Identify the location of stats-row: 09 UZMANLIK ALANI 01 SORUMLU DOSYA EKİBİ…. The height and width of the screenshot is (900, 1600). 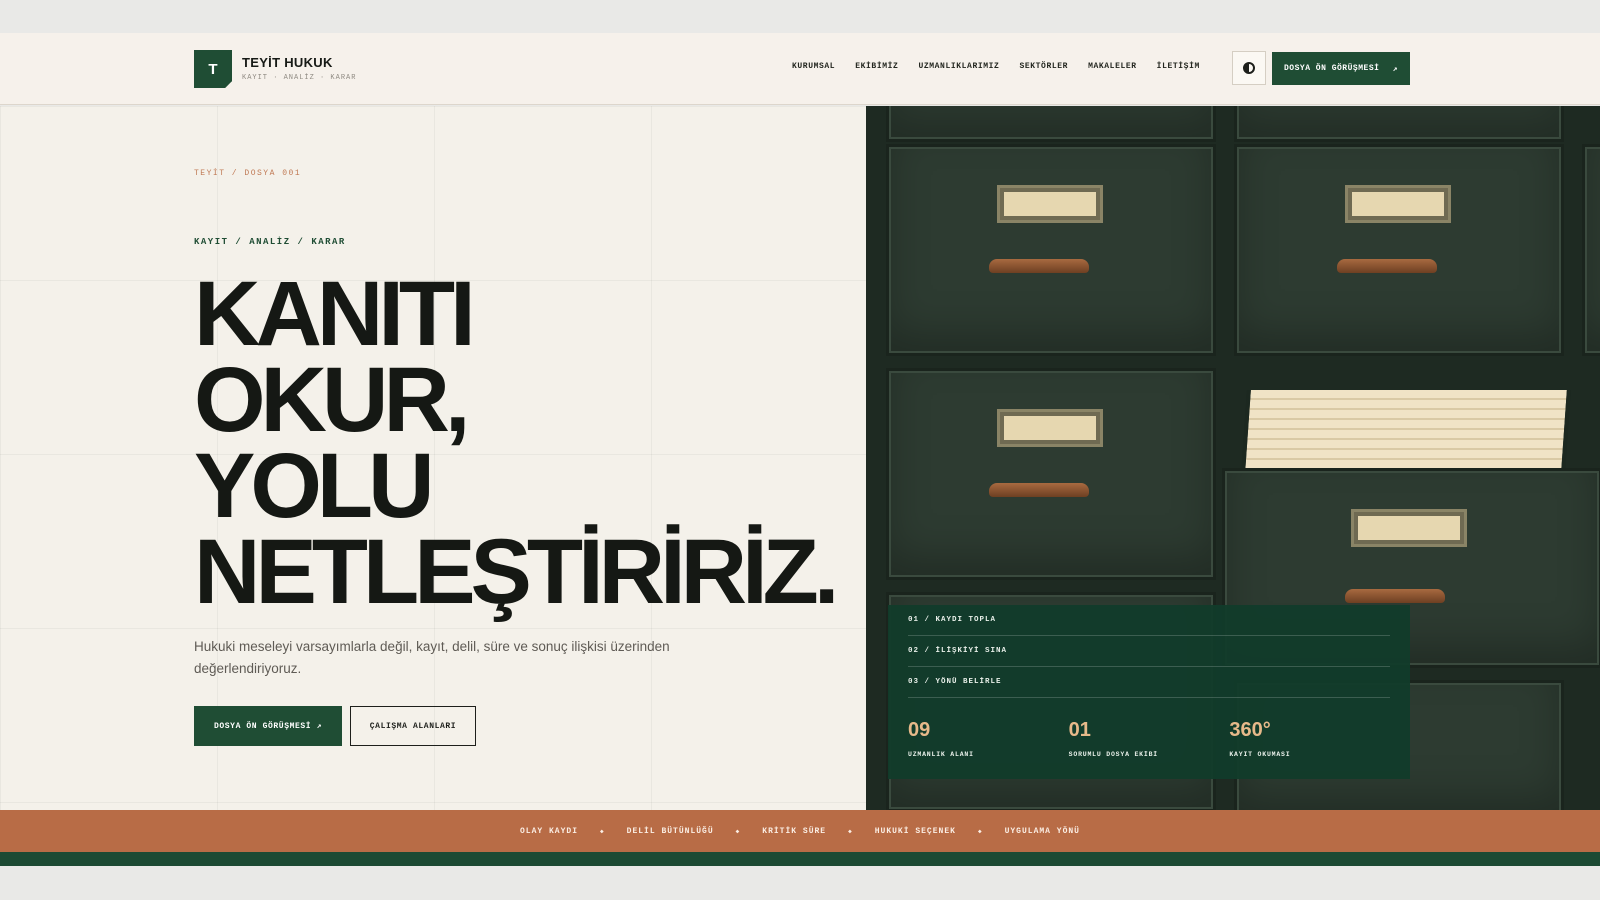
(1149, 738).